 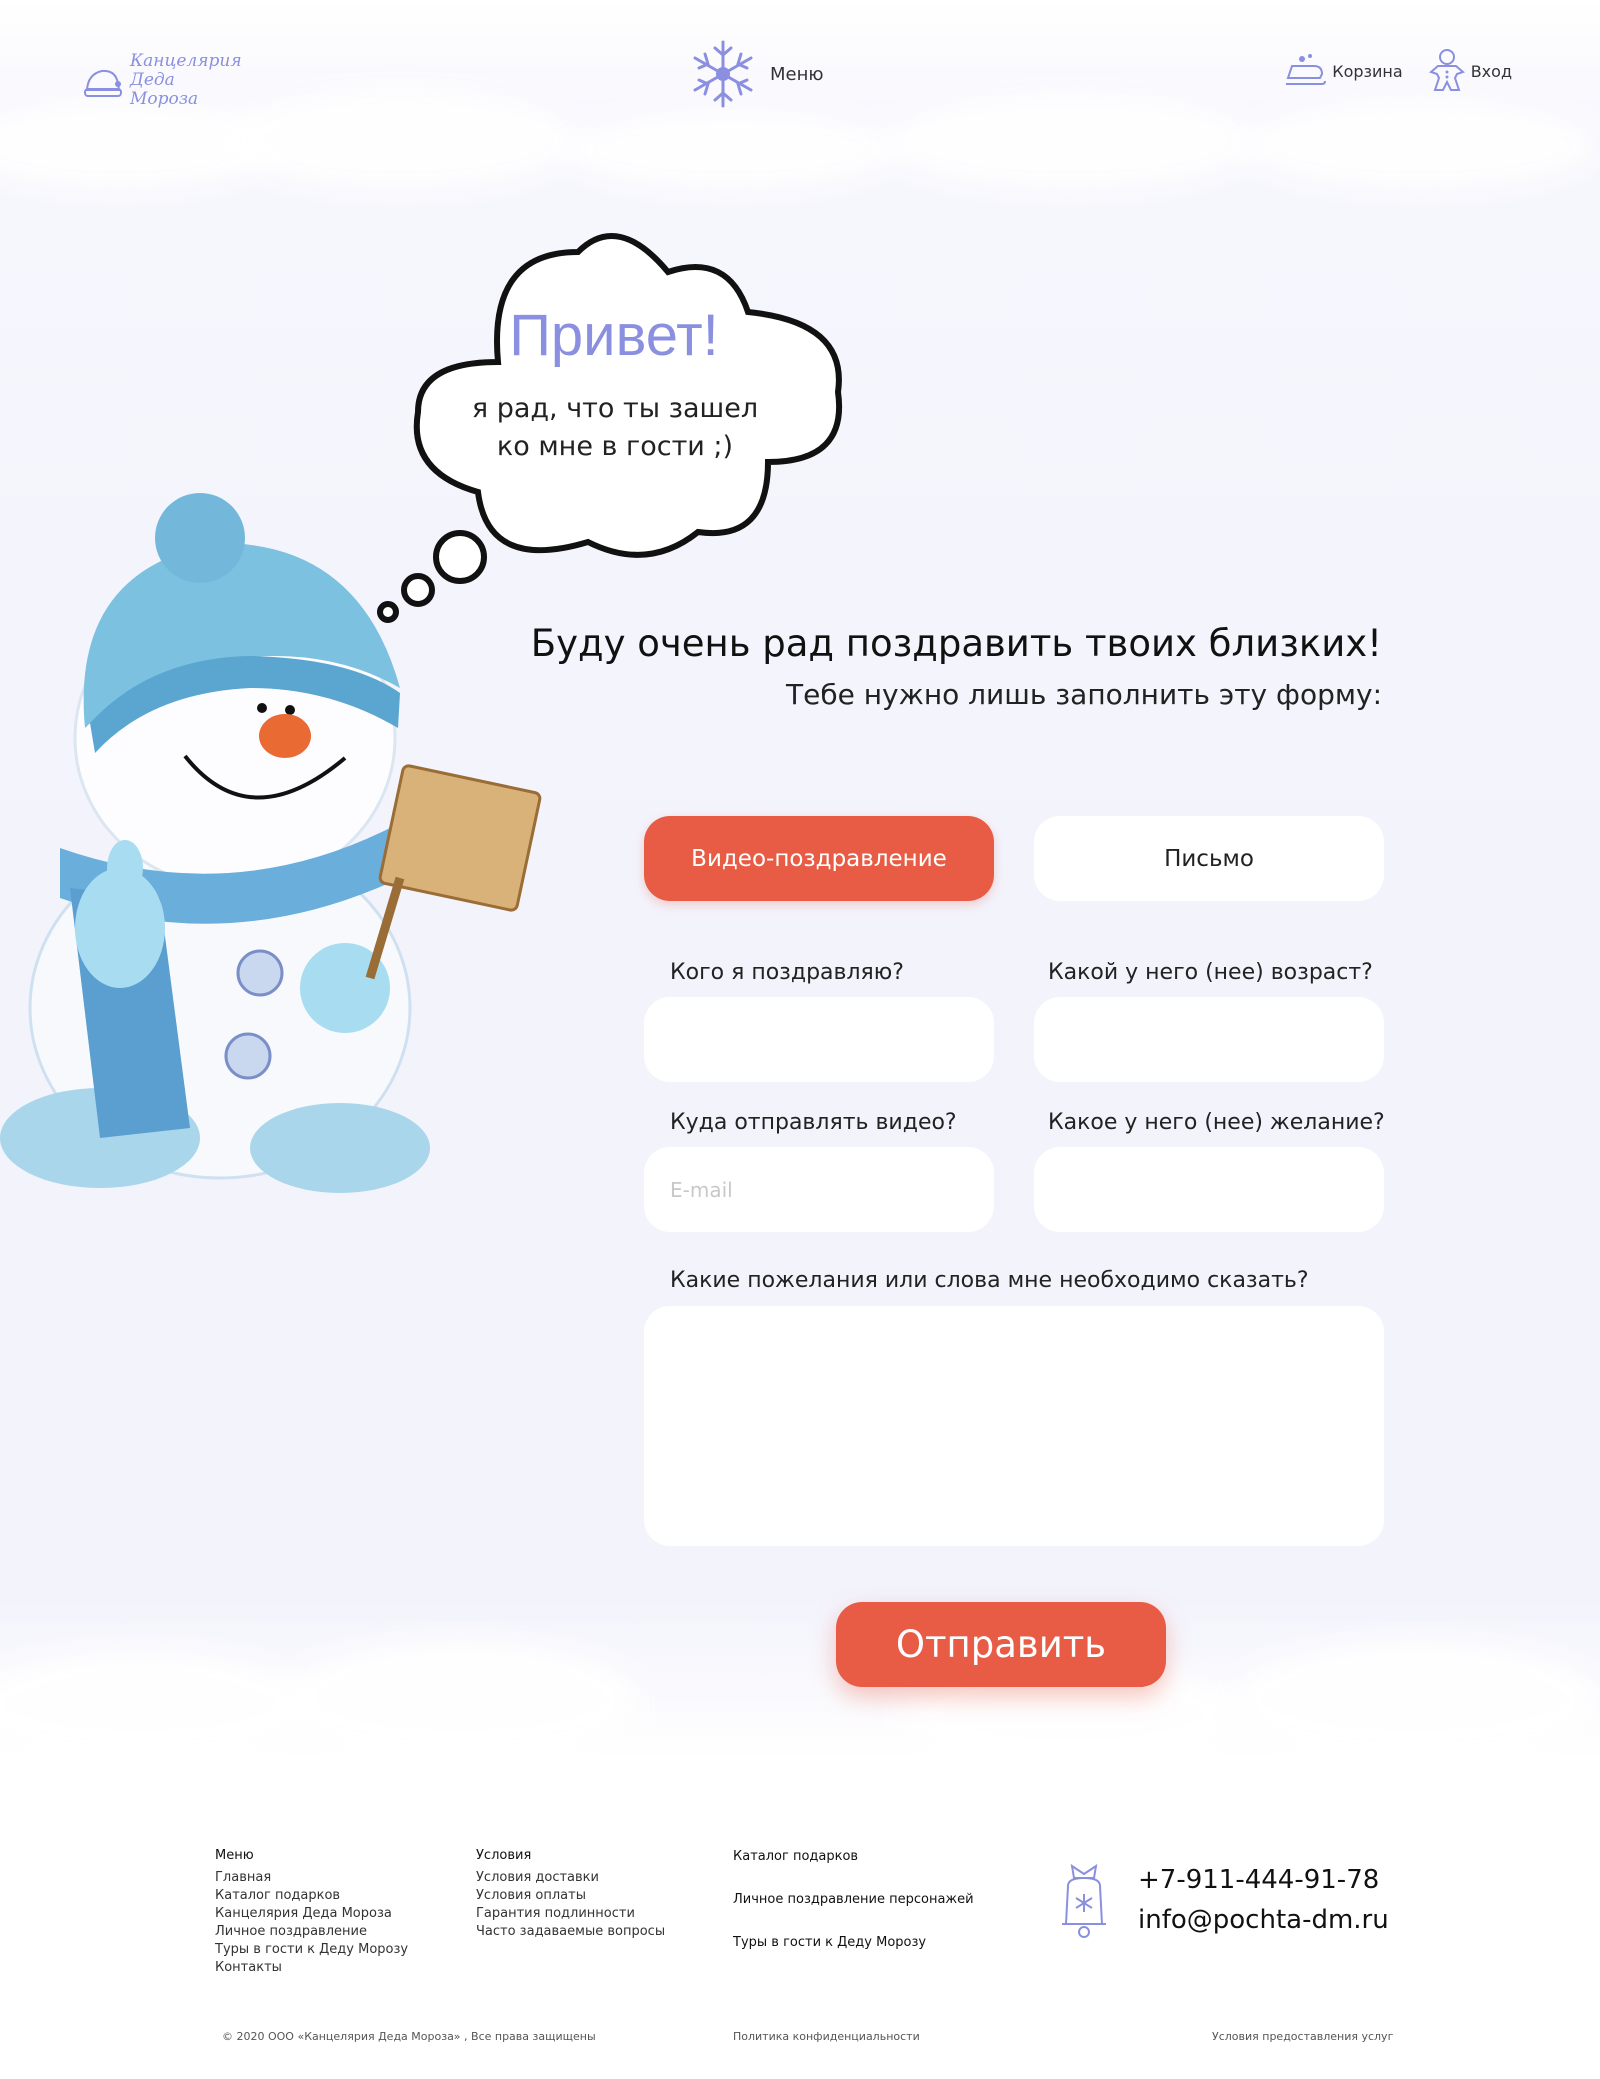 I want to click on site-header: Канцелярия Деда Мороза Меню Корзина Вход, so click(x=800, y=75).